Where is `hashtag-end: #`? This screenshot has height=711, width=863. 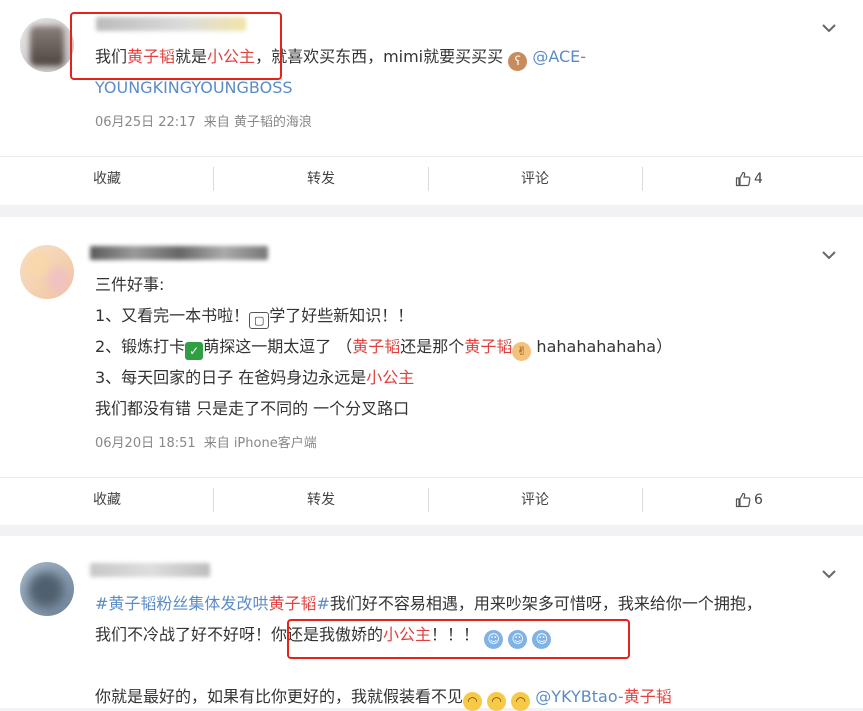
hashtag-end: # is located at coordinates (322, 603).